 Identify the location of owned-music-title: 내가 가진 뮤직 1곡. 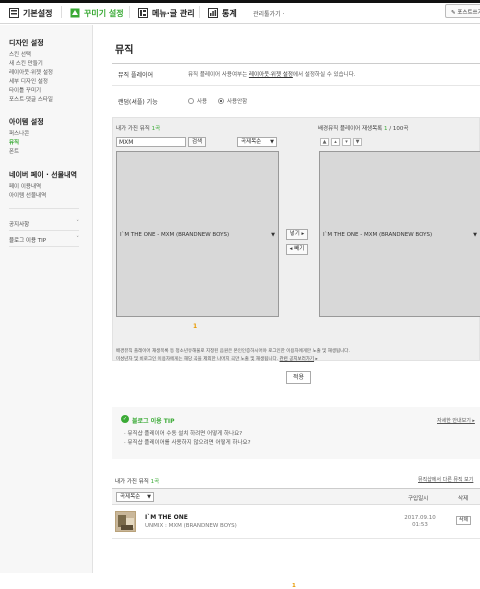
(137, 481).